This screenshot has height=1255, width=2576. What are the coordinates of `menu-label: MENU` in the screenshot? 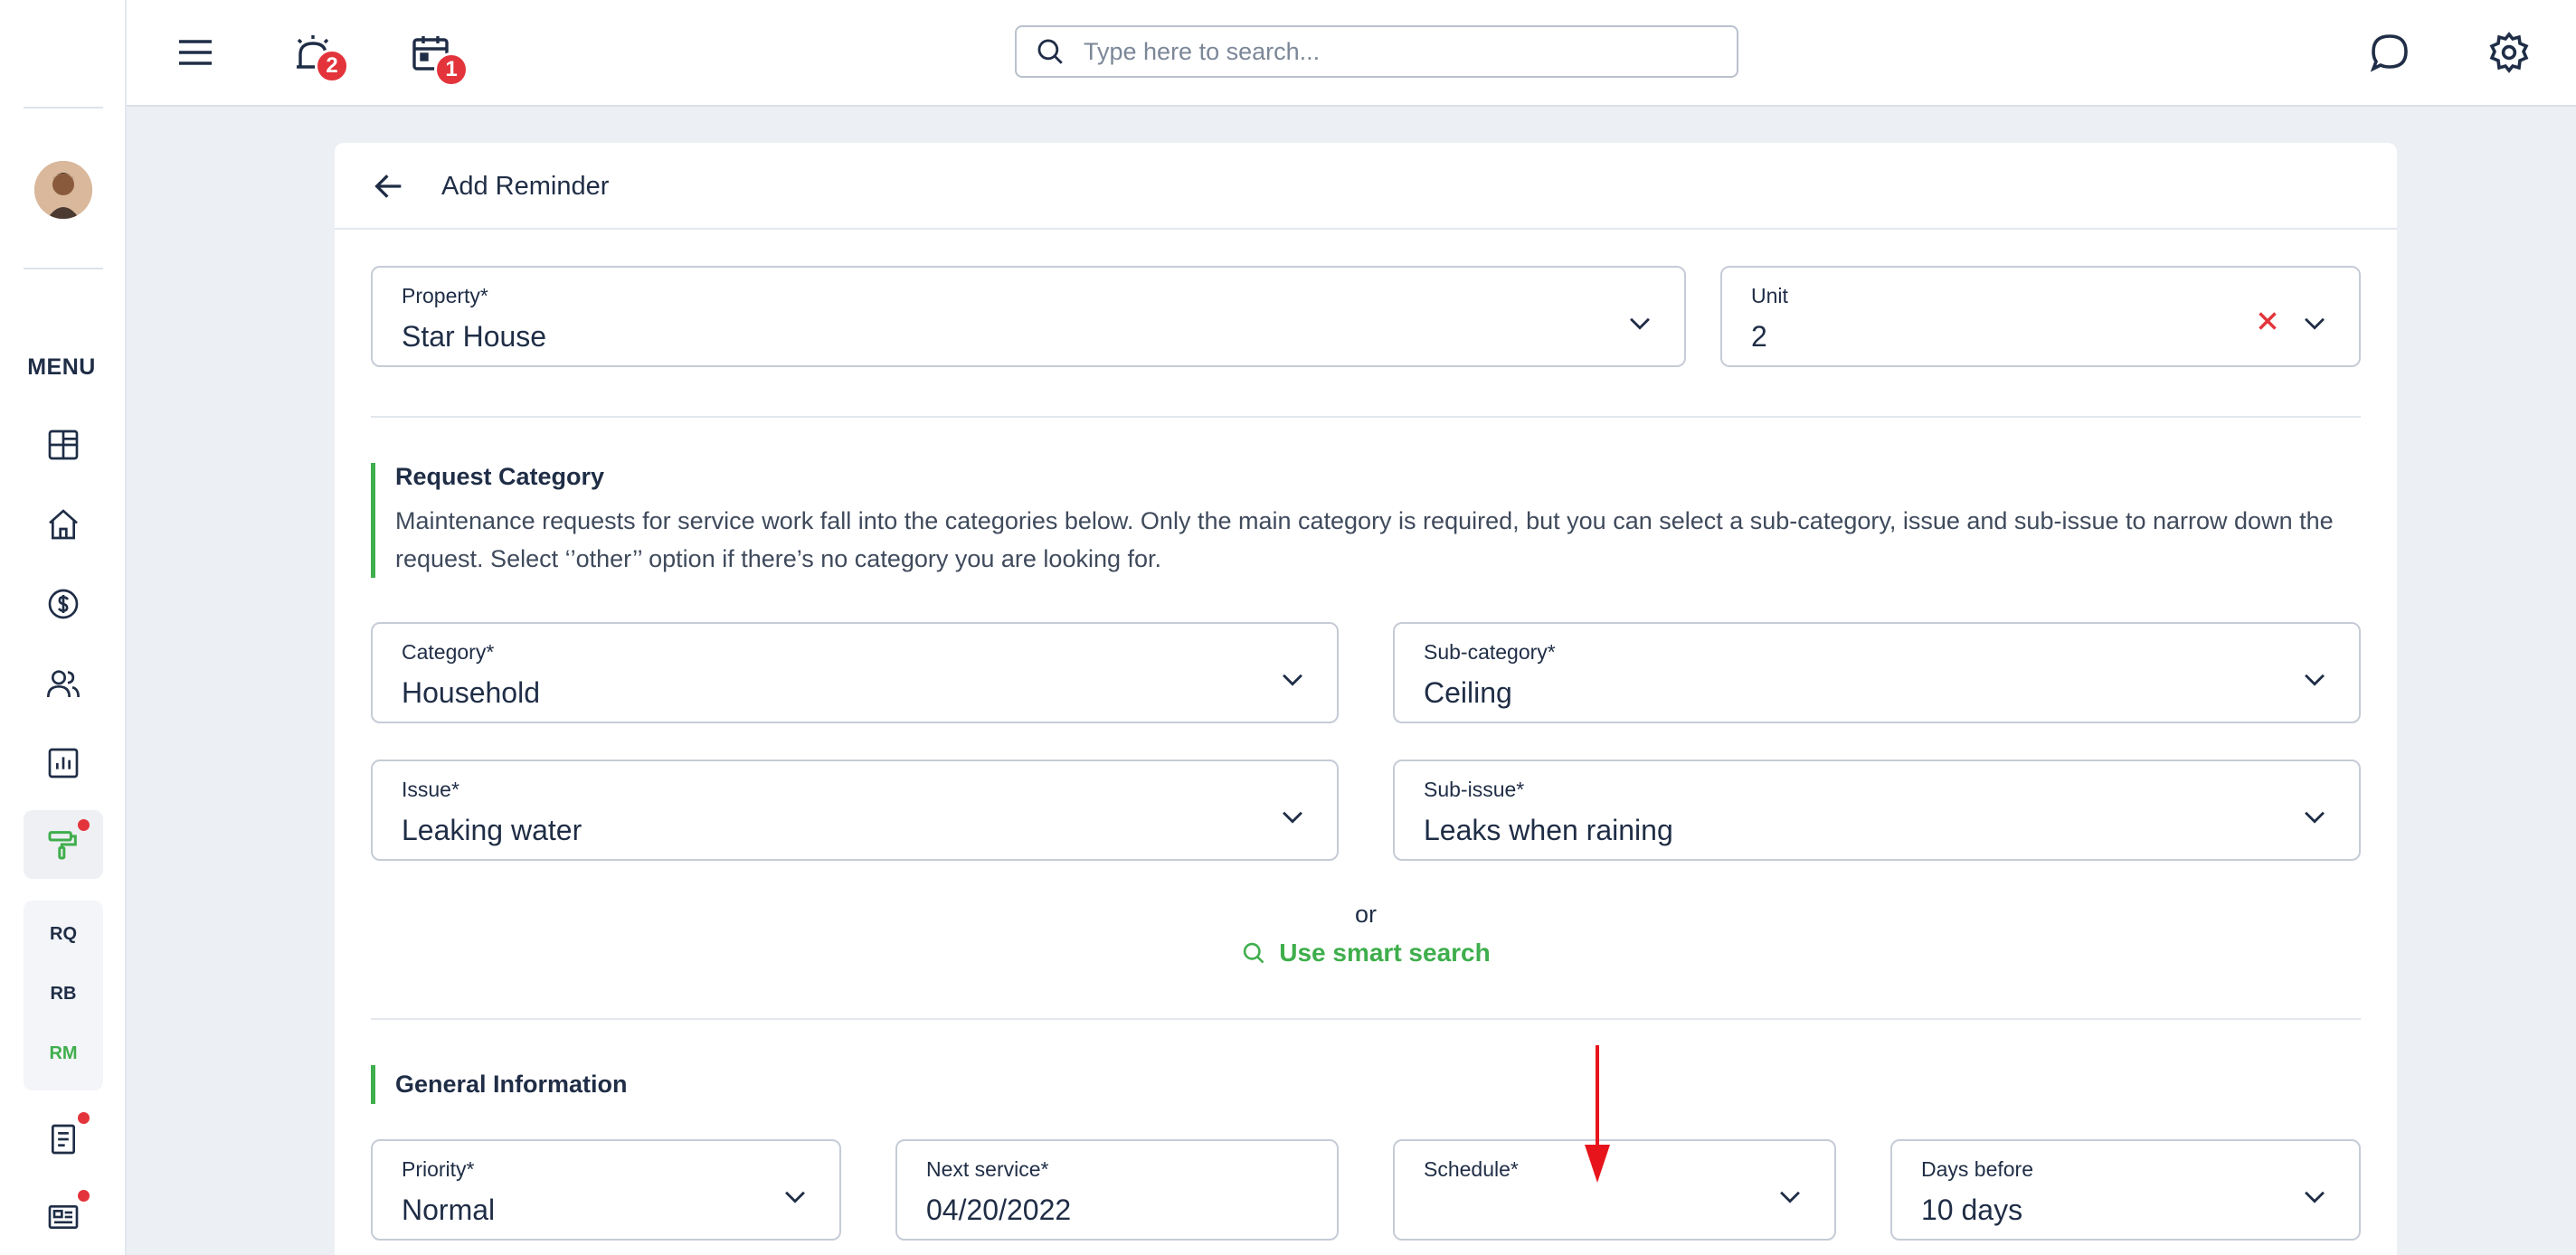 It's located at (62, 367).